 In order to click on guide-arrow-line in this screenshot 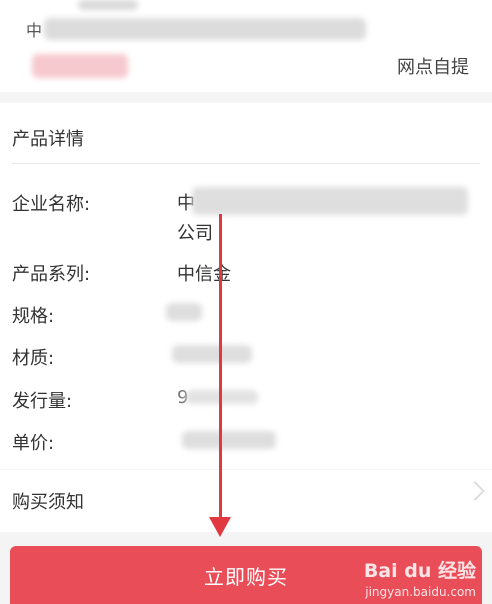, I will do `click(220, 369)`.